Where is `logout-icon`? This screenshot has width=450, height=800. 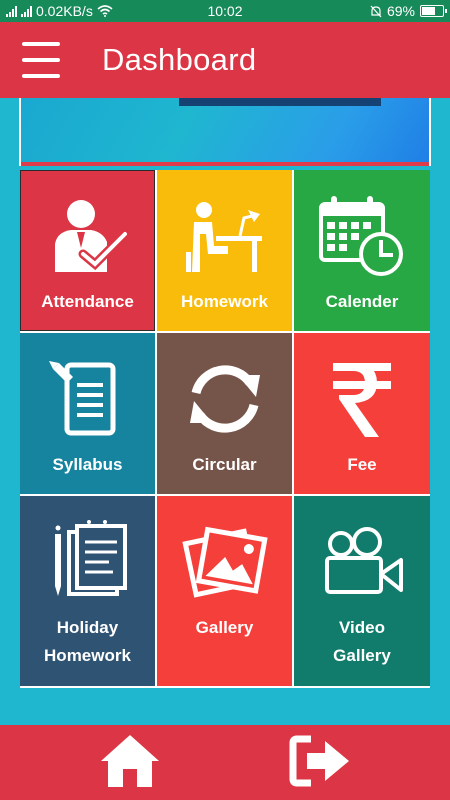
logout-icon is located at coordinates (319, 761).